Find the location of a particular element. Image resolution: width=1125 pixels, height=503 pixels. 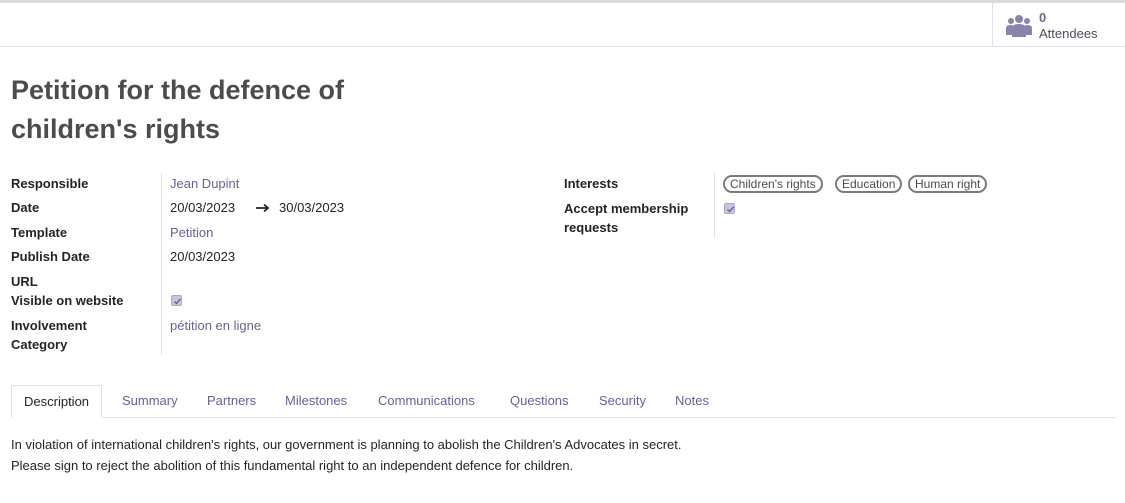

tab-questions: Questions is located at coordinates (539, 401).